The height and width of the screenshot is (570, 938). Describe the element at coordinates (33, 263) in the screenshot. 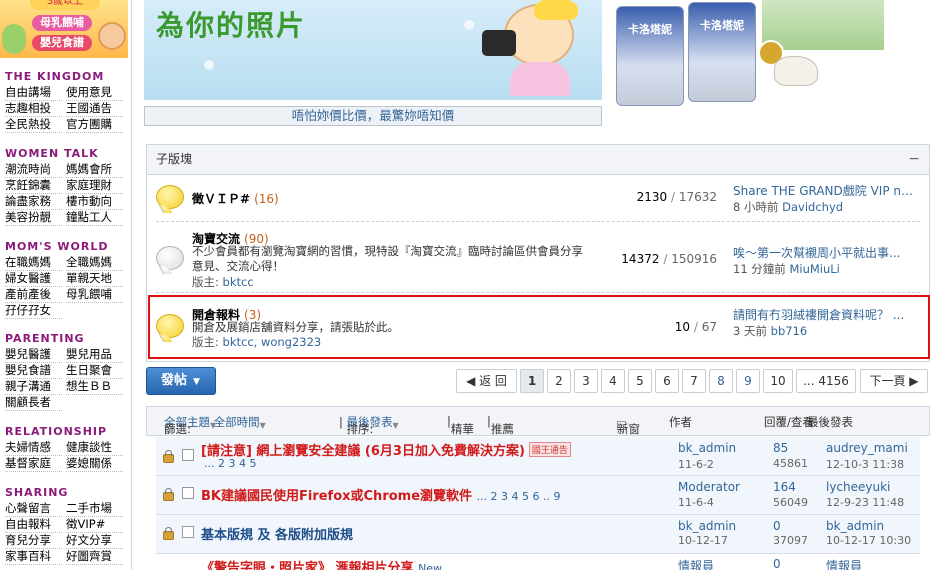

I see `sidebar-link: 在職媽媽` at that location.